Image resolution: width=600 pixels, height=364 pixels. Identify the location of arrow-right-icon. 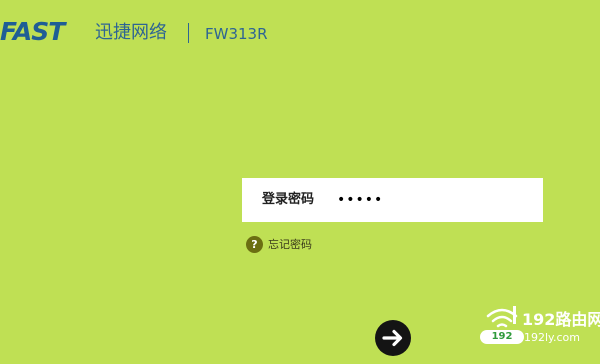
(392, 338).